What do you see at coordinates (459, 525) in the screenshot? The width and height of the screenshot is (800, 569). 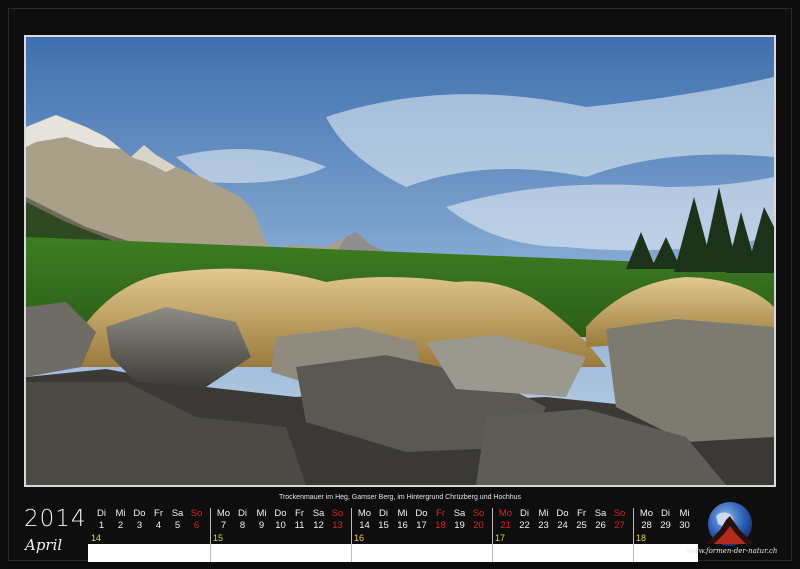 I see `day-number: 19` at bounding box center [459, 525].